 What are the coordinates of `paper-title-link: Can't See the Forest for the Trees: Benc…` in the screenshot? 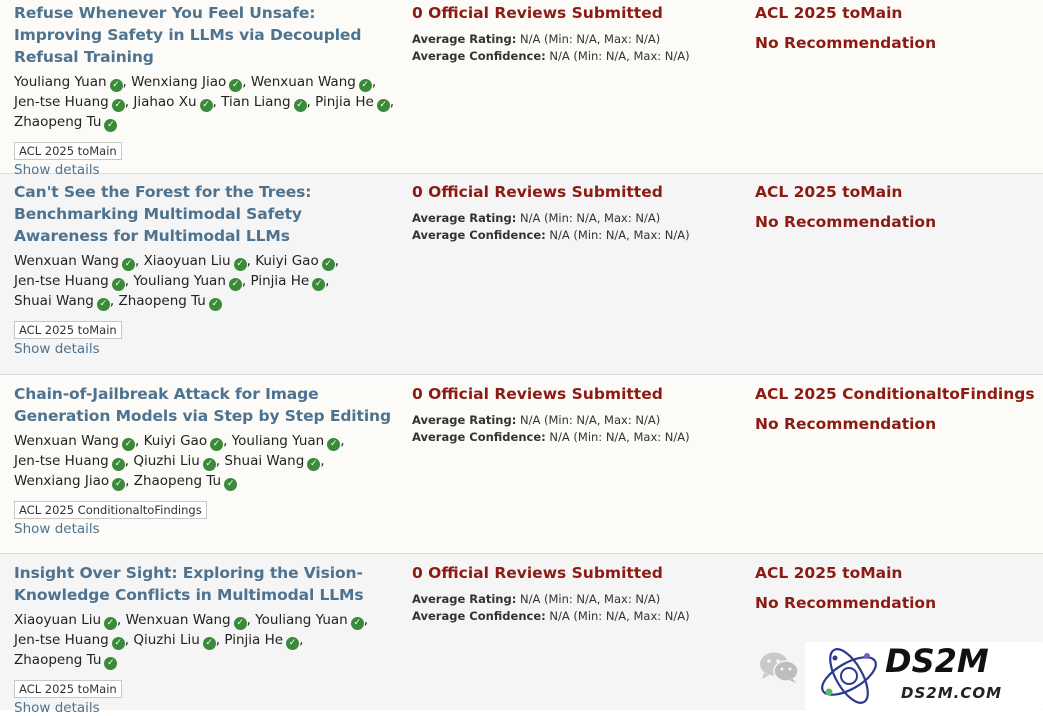 It's located at (206, 214).